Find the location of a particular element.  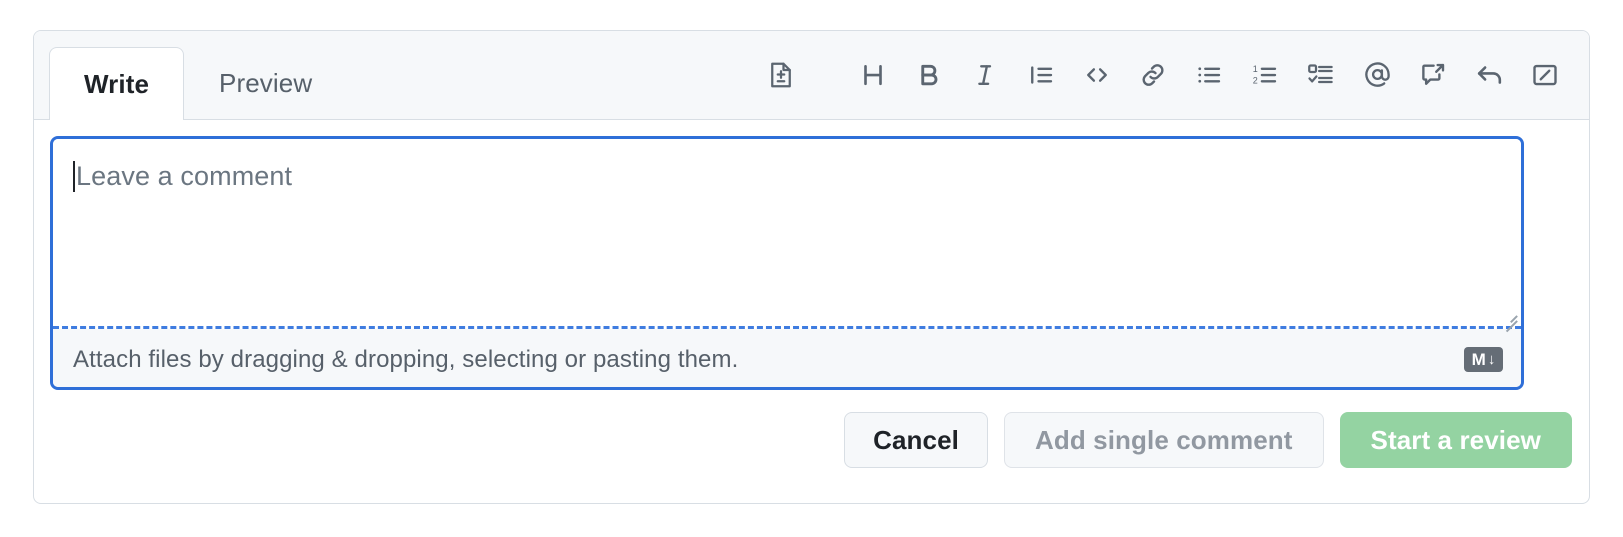

italic-icon-button is located at coordinates (985, 75).